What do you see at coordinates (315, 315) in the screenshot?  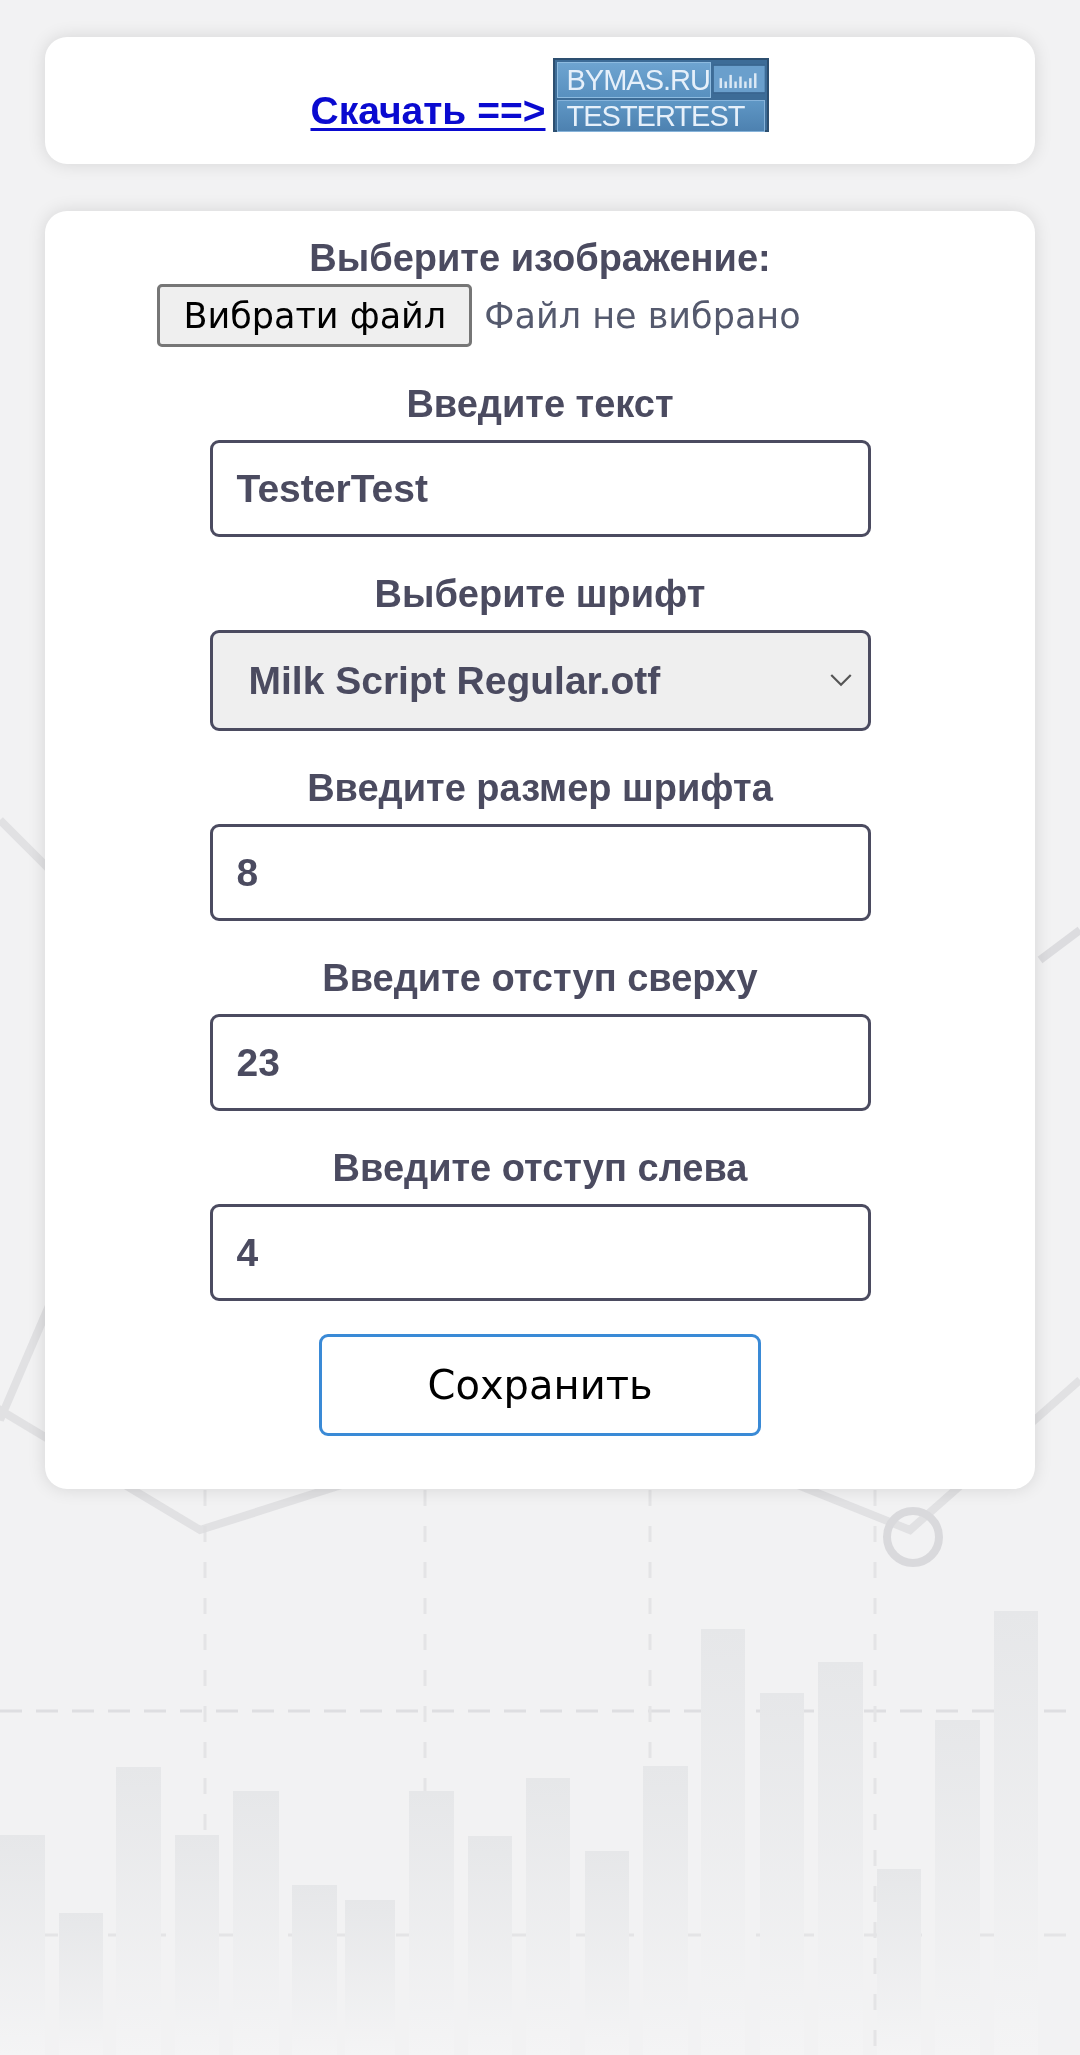 I see `choose-file-button: Вибрати файл` at bounding box center [315, 315].